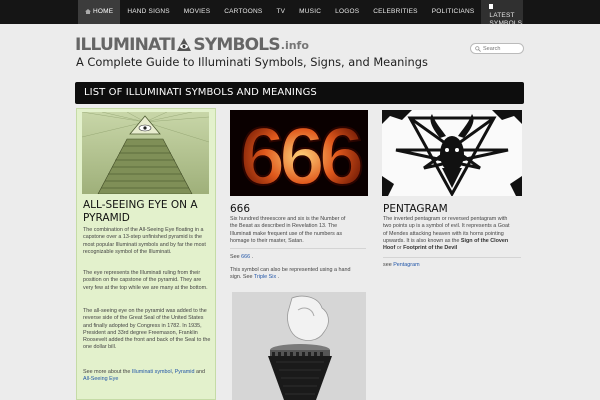 The image size is (600, 400). I want to click on link-illuminati-symbol: Illuminati symbol, so click(152, 372).